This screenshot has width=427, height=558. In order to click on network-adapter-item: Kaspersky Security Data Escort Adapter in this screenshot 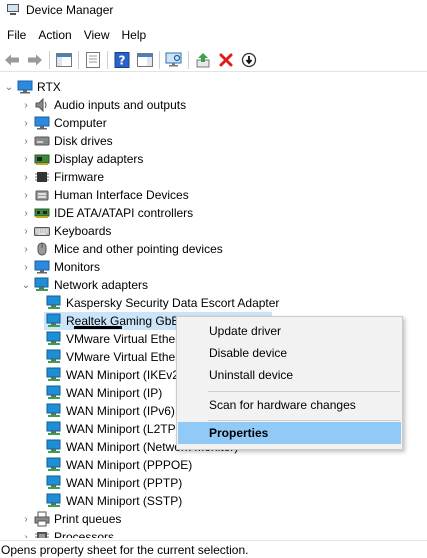, I will do `click(162, 303)`.